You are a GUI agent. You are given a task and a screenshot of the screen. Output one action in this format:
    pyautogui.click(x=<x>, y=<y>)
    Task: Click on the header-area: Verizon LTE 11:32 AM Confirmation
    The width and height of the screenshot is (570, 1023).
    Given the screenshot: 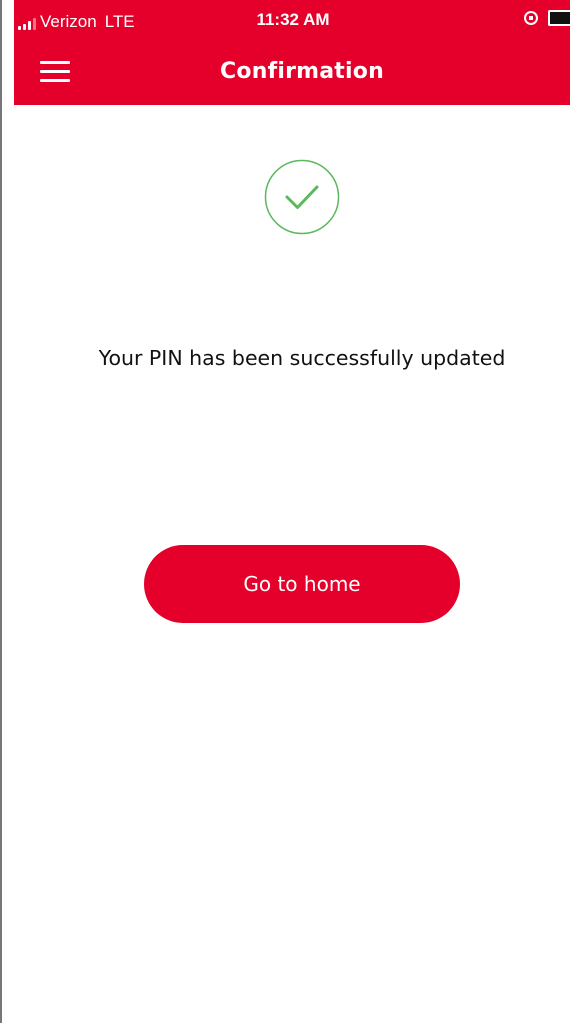 What is the action you would take?
    pyautogui.click(x=292, y=52)
    